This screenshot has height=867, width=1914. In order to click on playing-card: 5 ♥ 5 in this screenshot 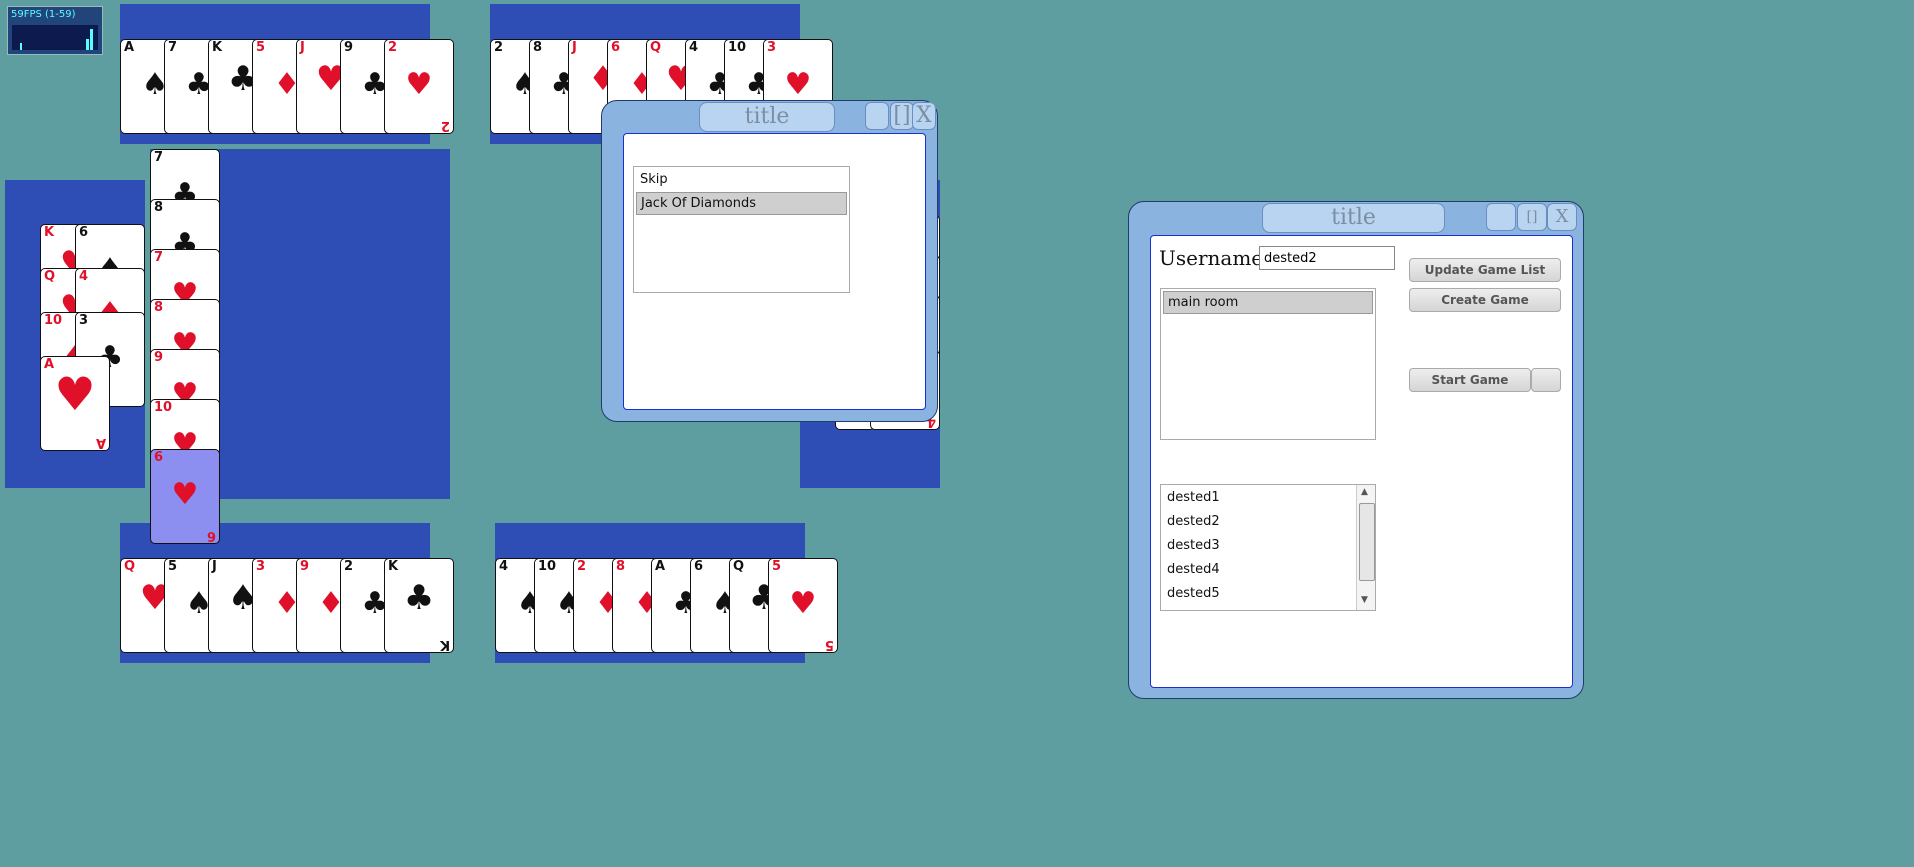, I will do `click(803, 605)`.